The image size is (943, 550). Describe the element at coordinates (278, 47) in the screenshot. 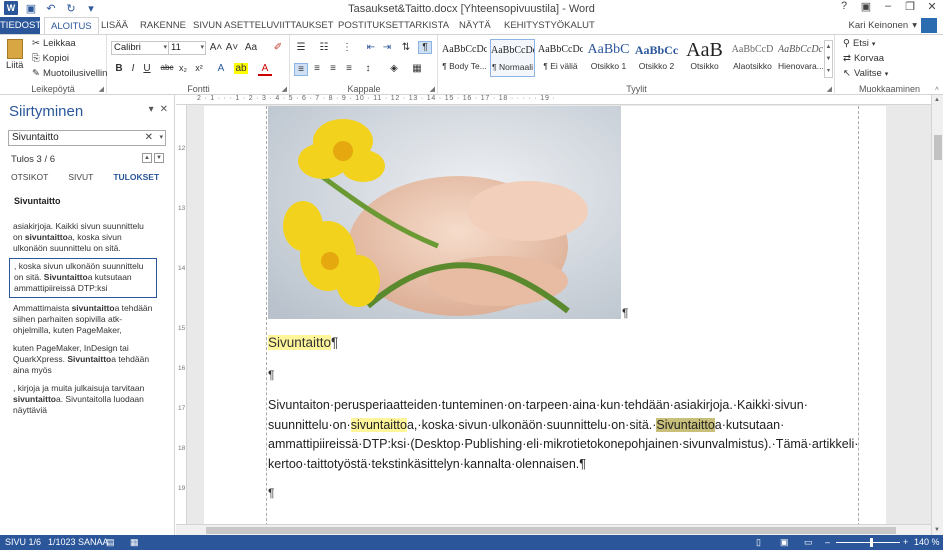

I see `clear-formatting-icon: ✐` at that location.